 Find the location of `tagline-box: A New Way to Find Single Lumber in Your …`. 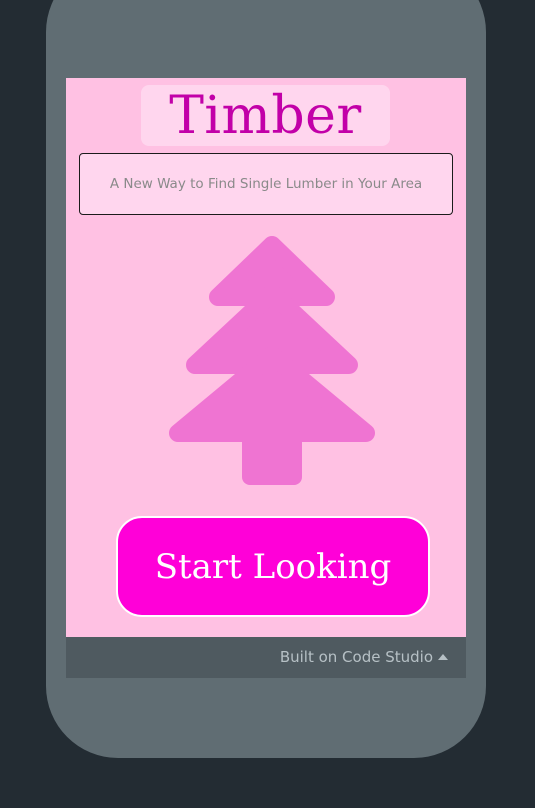

tagline-box: A New Way to Find Single Lumber in Your … is located at coordinates (266, 184).